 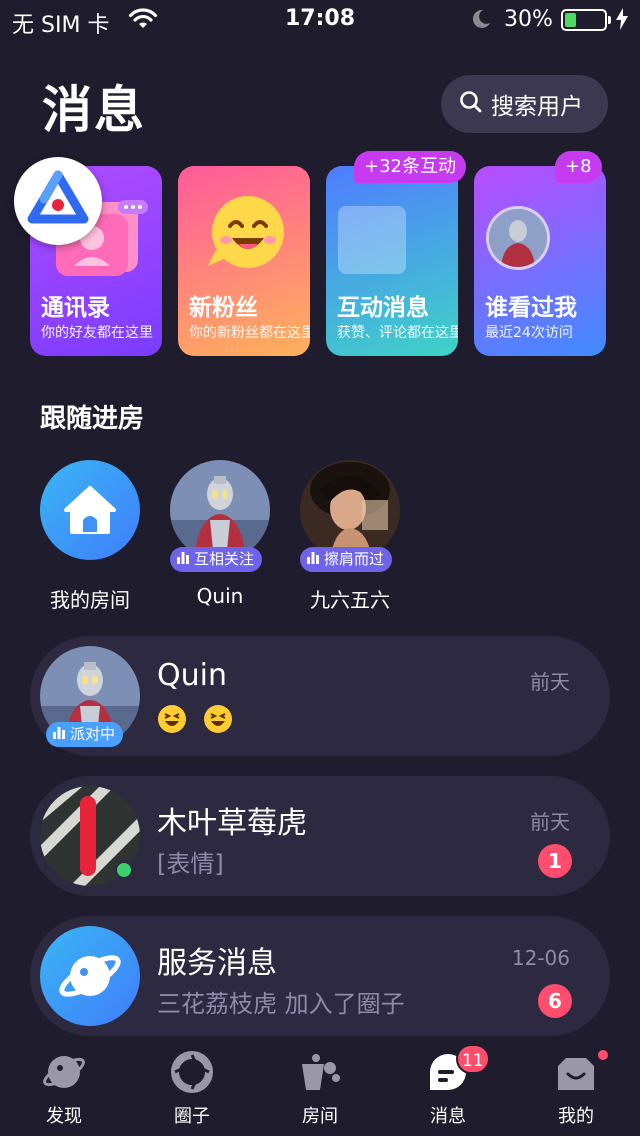 What do you see at coordinates (90, 510) in the screenshot?
I see `home-icon` at bounding box center [90, 510].